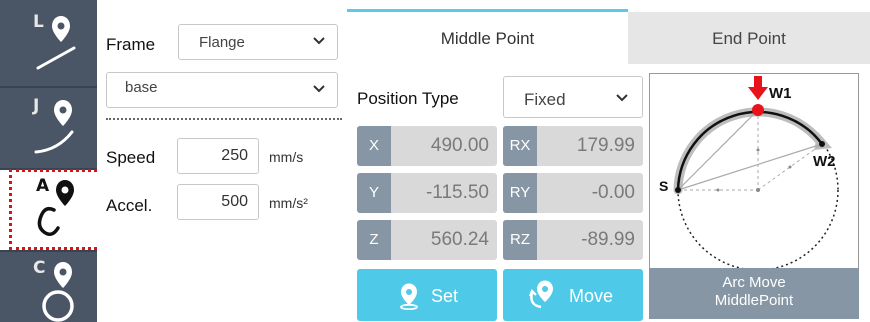  I want to click on arc-move-icon, so click(55, 208).